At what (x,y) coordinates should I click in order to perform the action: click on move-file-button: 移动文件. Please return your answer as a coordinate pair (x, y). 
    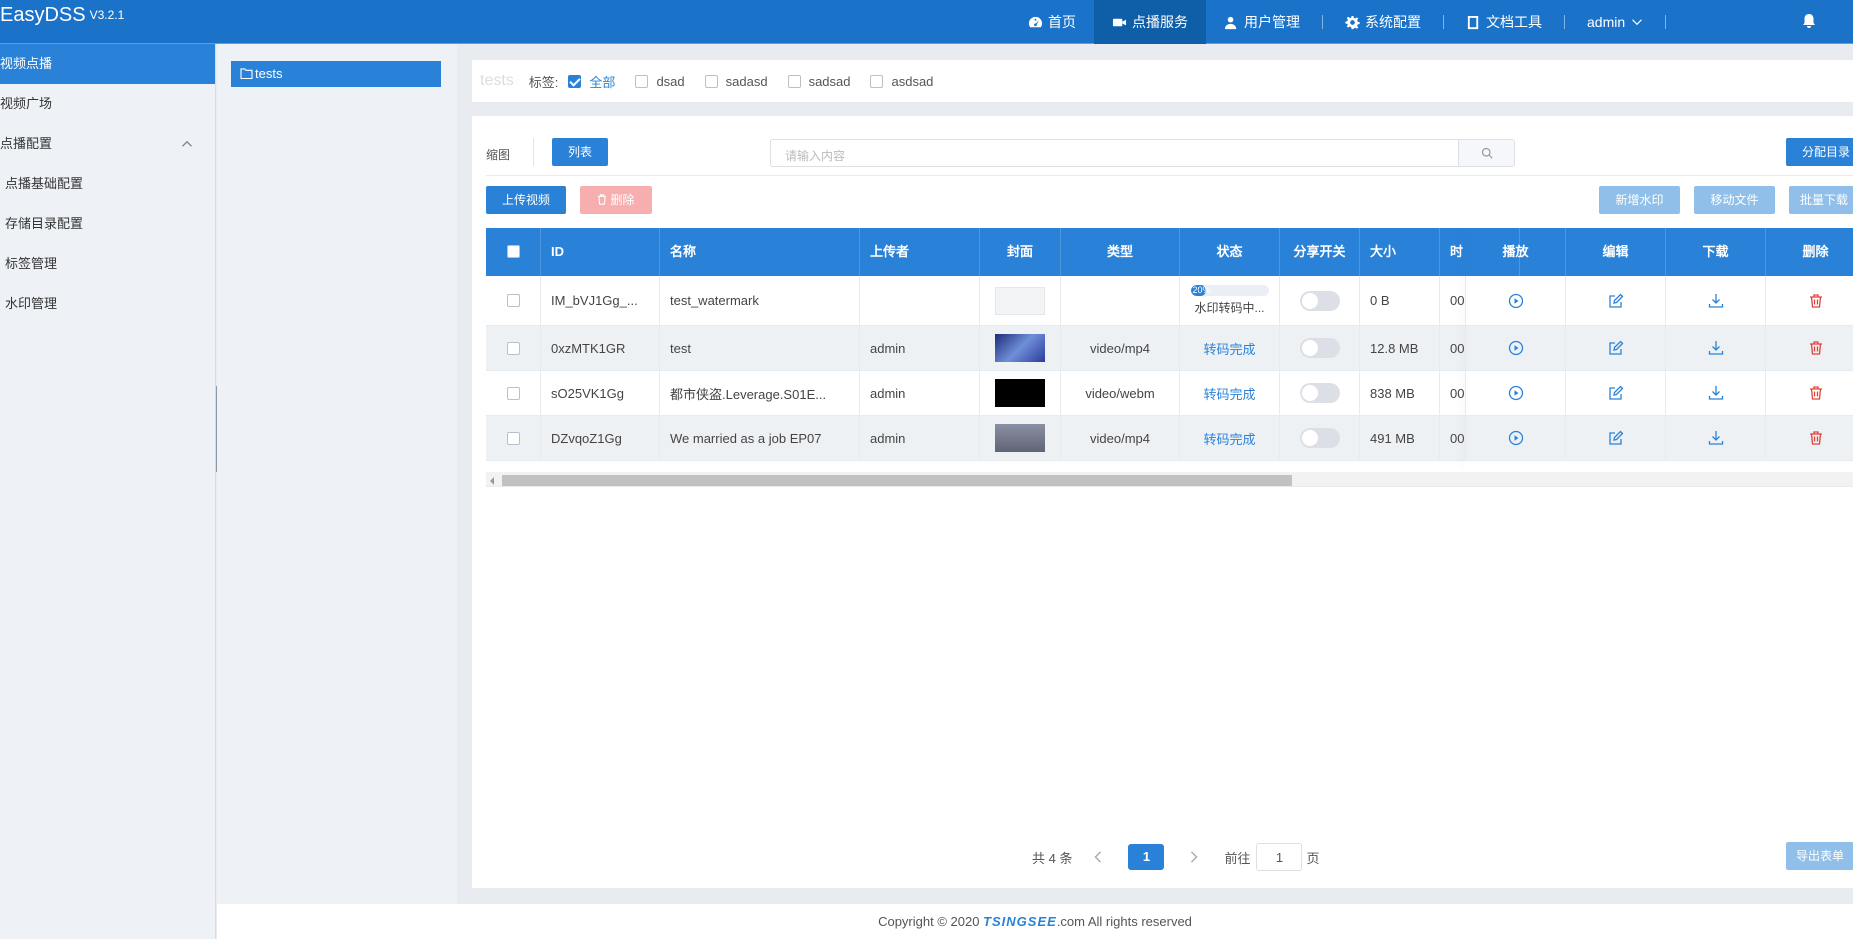
    Looking at the image, I should click on (1734, 200).